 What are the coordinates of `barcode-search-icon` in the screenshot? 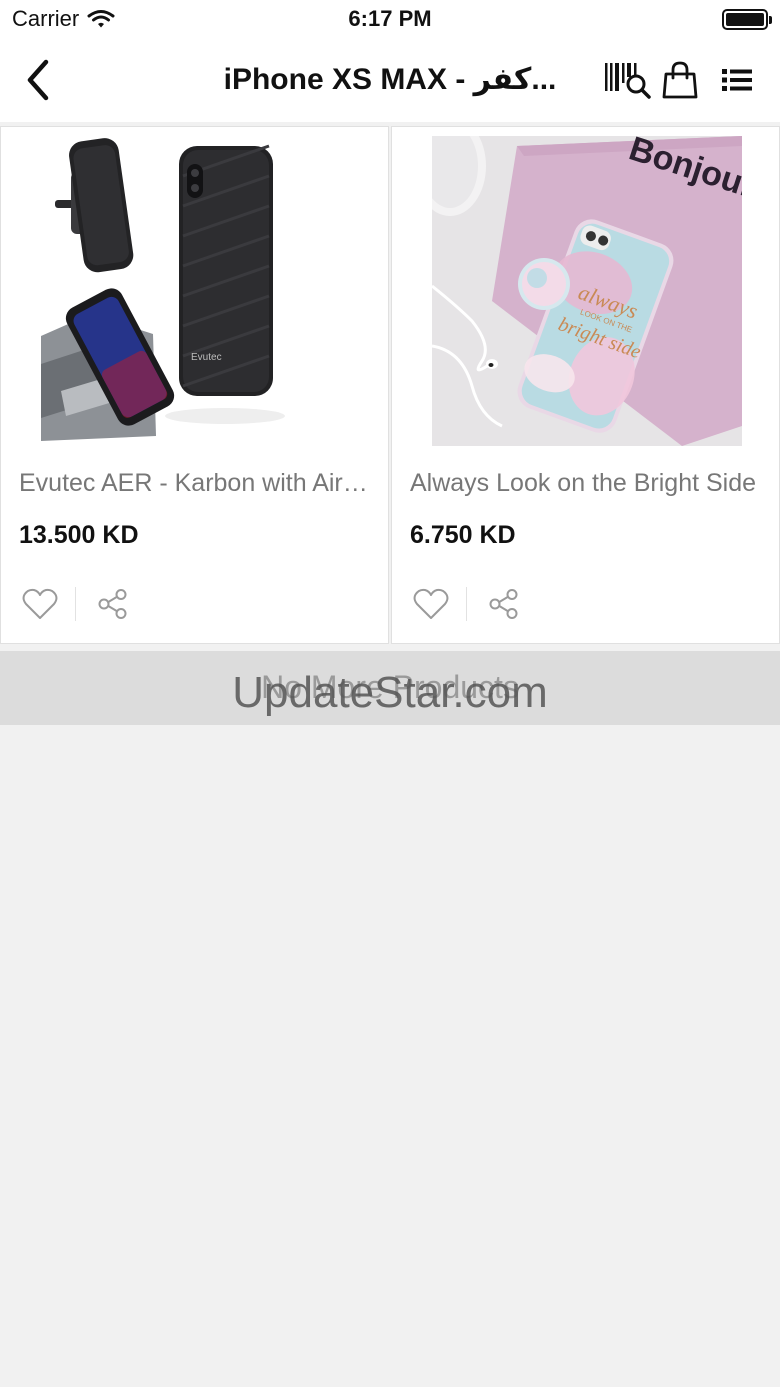 It's located at (628, 81).